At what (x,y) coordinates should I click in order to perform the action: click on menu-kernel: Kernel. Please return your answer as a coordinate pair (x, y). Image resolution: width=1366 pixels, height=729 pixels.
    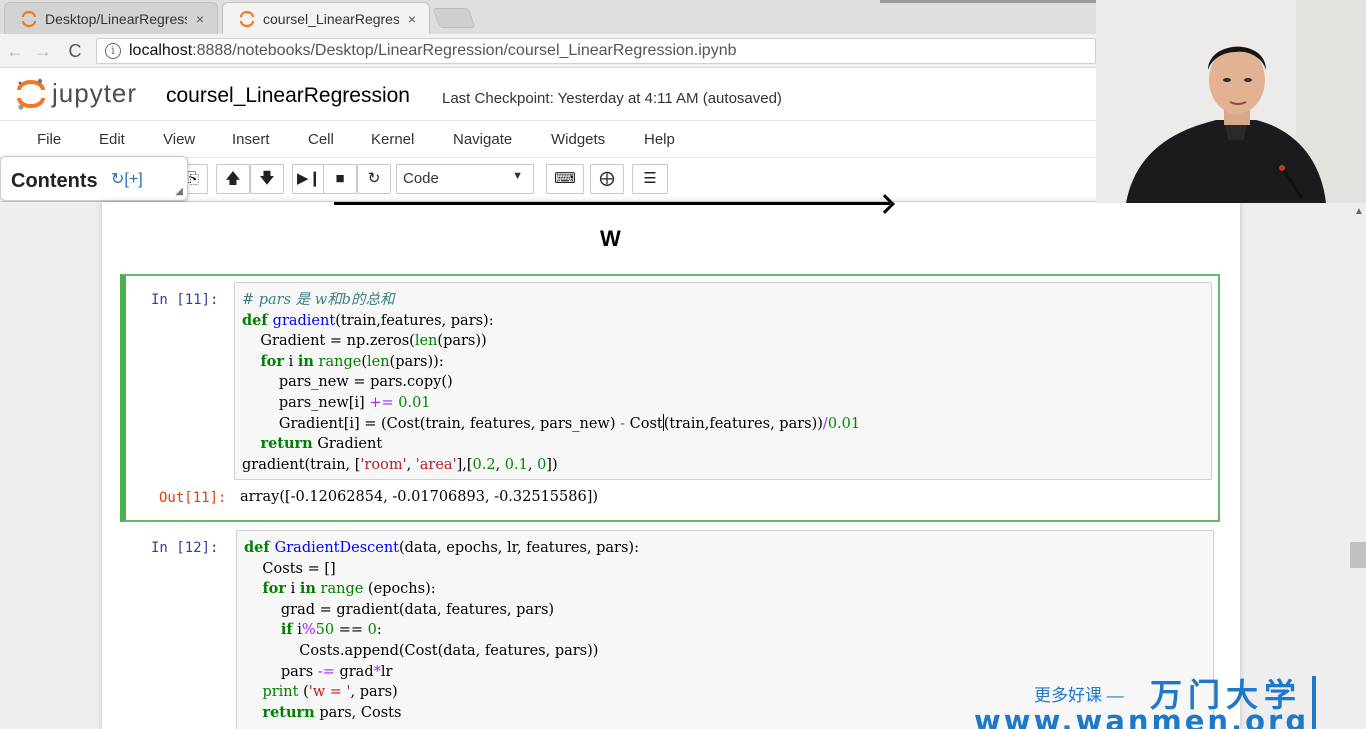
    Looking at the image, I should click on (392, 139).